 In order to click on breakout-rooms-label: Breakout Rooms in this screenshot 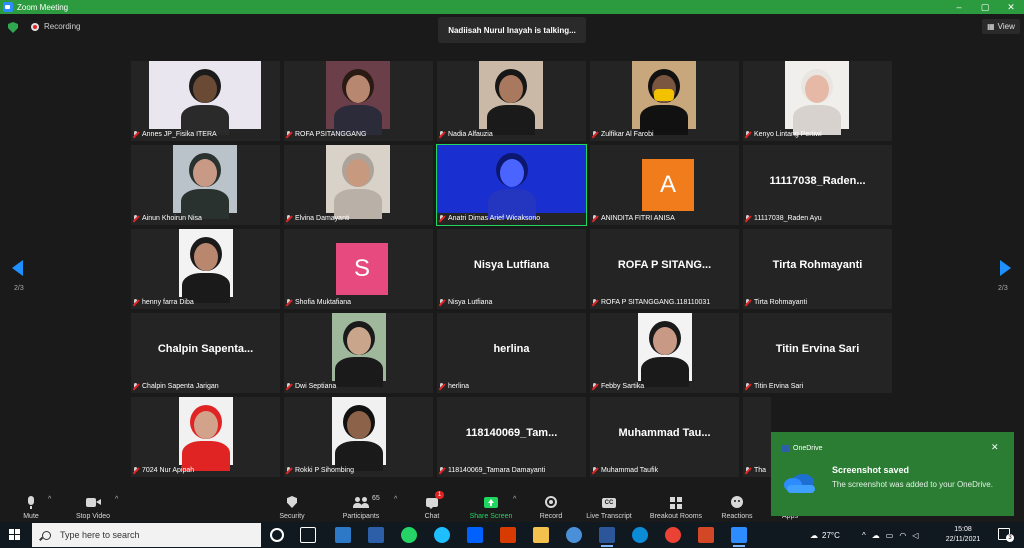, I will do `click(676, 516)`.